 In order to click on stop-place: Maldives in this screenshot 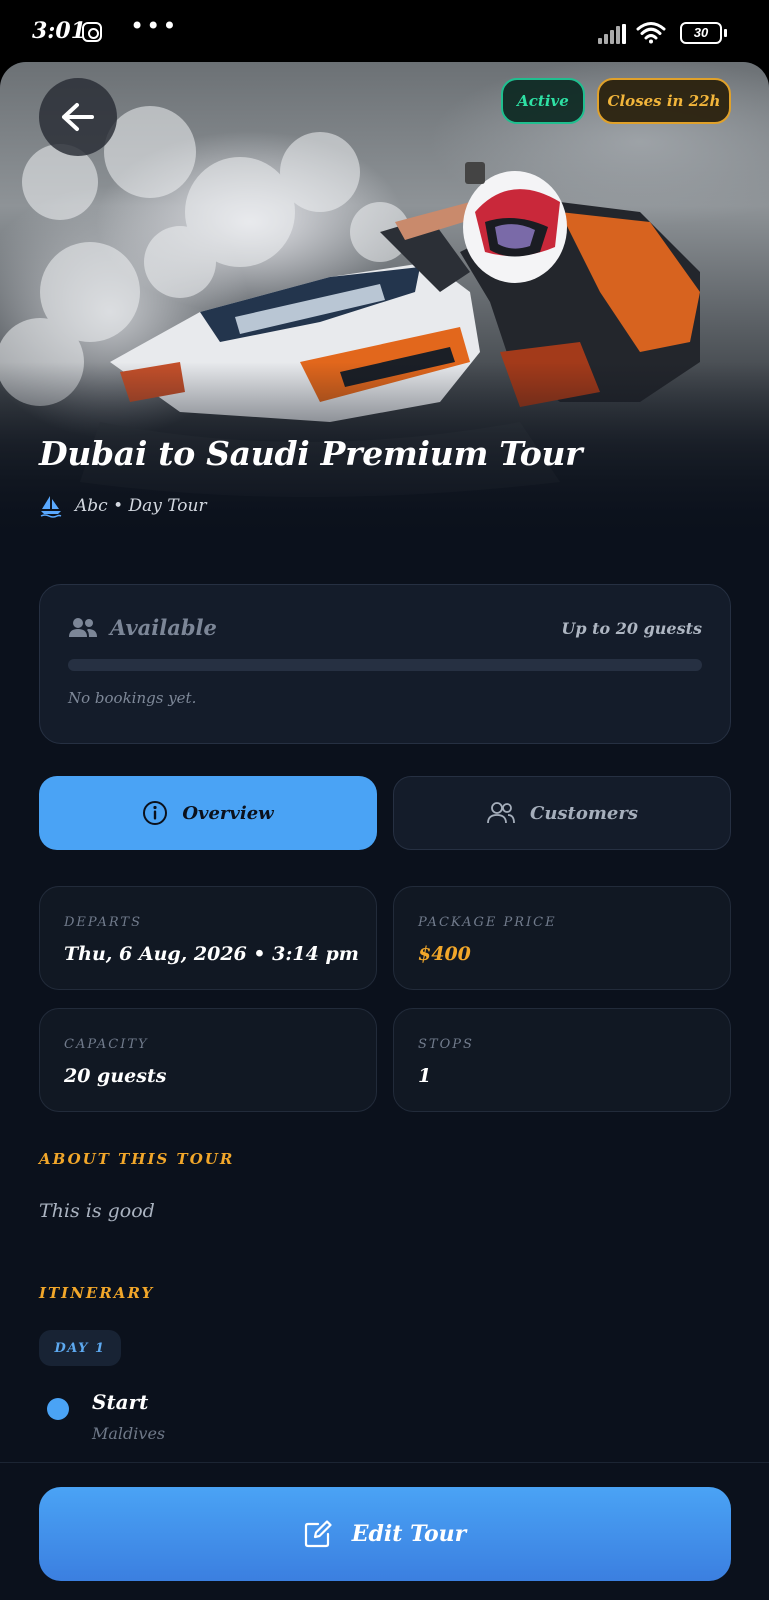, I will do `click(129, 1433)`.